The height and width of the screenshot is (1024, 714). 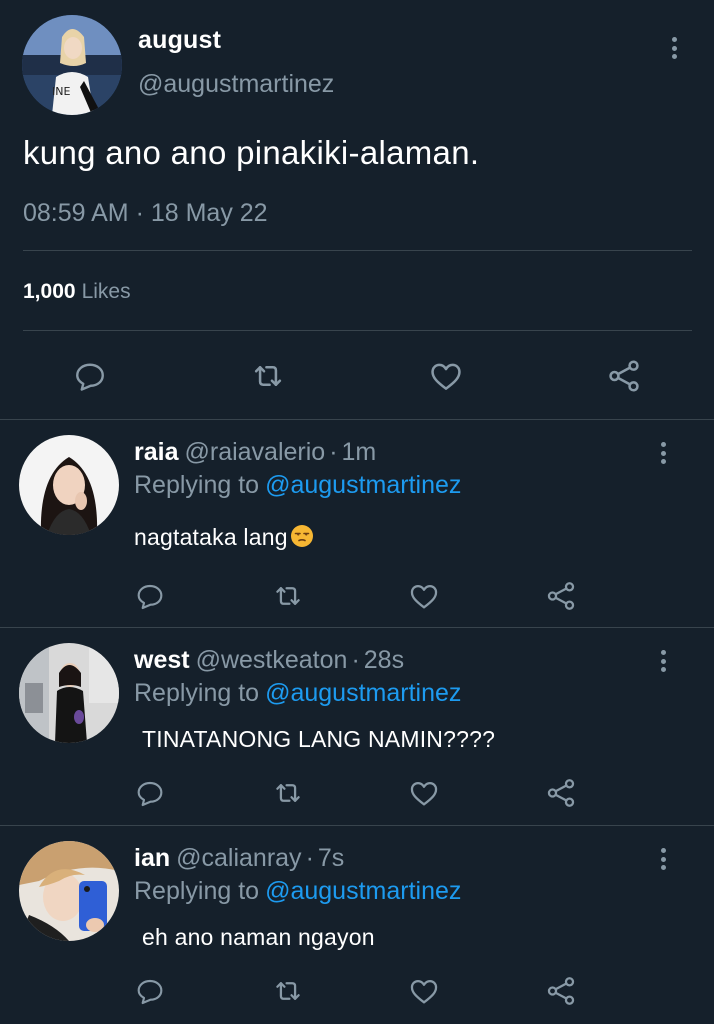 I want to click on reply-author-name: west, so click(x=162, y=660).